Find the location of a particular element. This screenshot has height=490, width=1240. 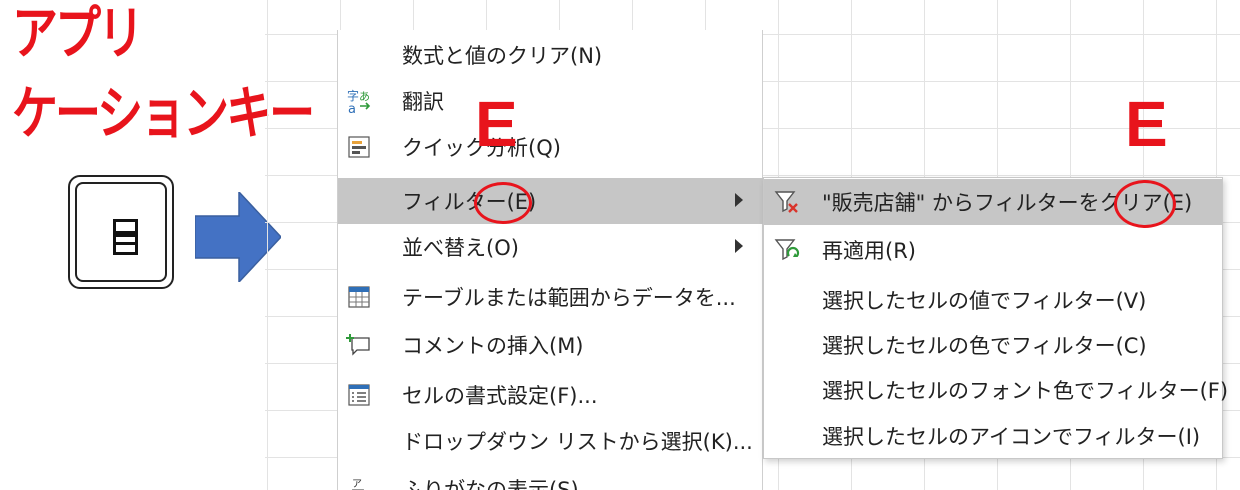

menu-item-sort: 並べ替え(O) is located at coordinates (550, 247).